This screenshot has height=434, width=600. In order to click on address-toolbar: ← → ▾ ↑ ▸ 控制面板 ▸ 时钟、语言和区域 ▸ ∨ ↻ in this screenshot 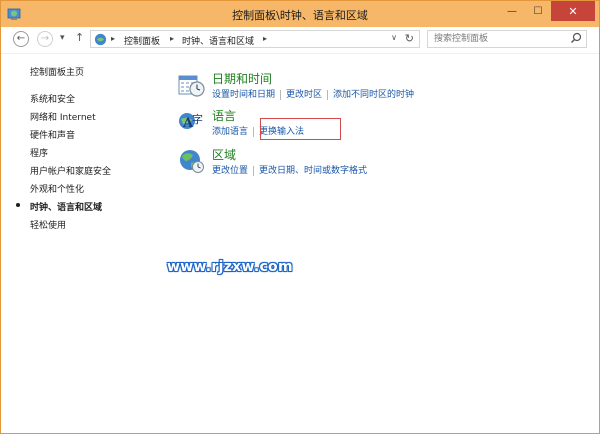, I will do `click(300, 40)`.